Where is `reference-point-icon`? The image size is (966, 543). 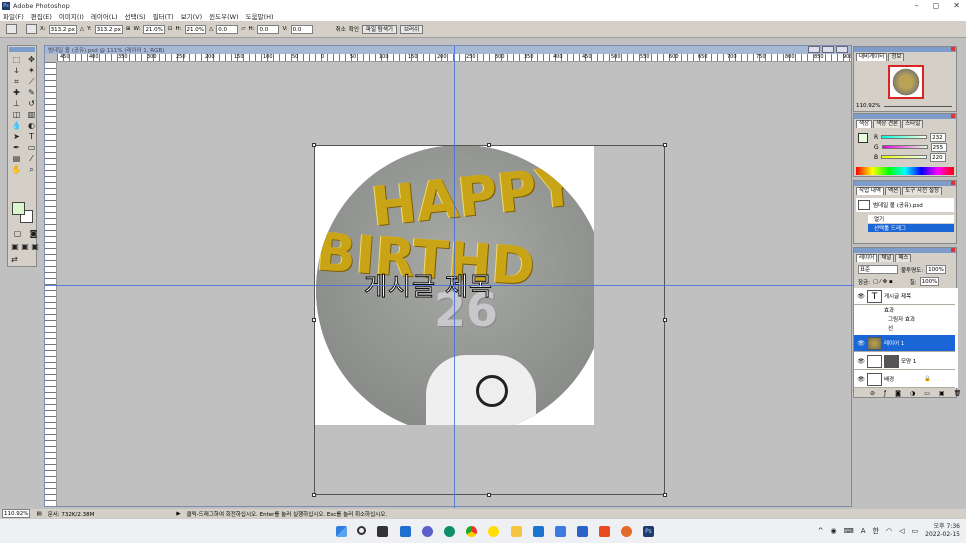 reference-point-icon is located at coordinates (31, 29).